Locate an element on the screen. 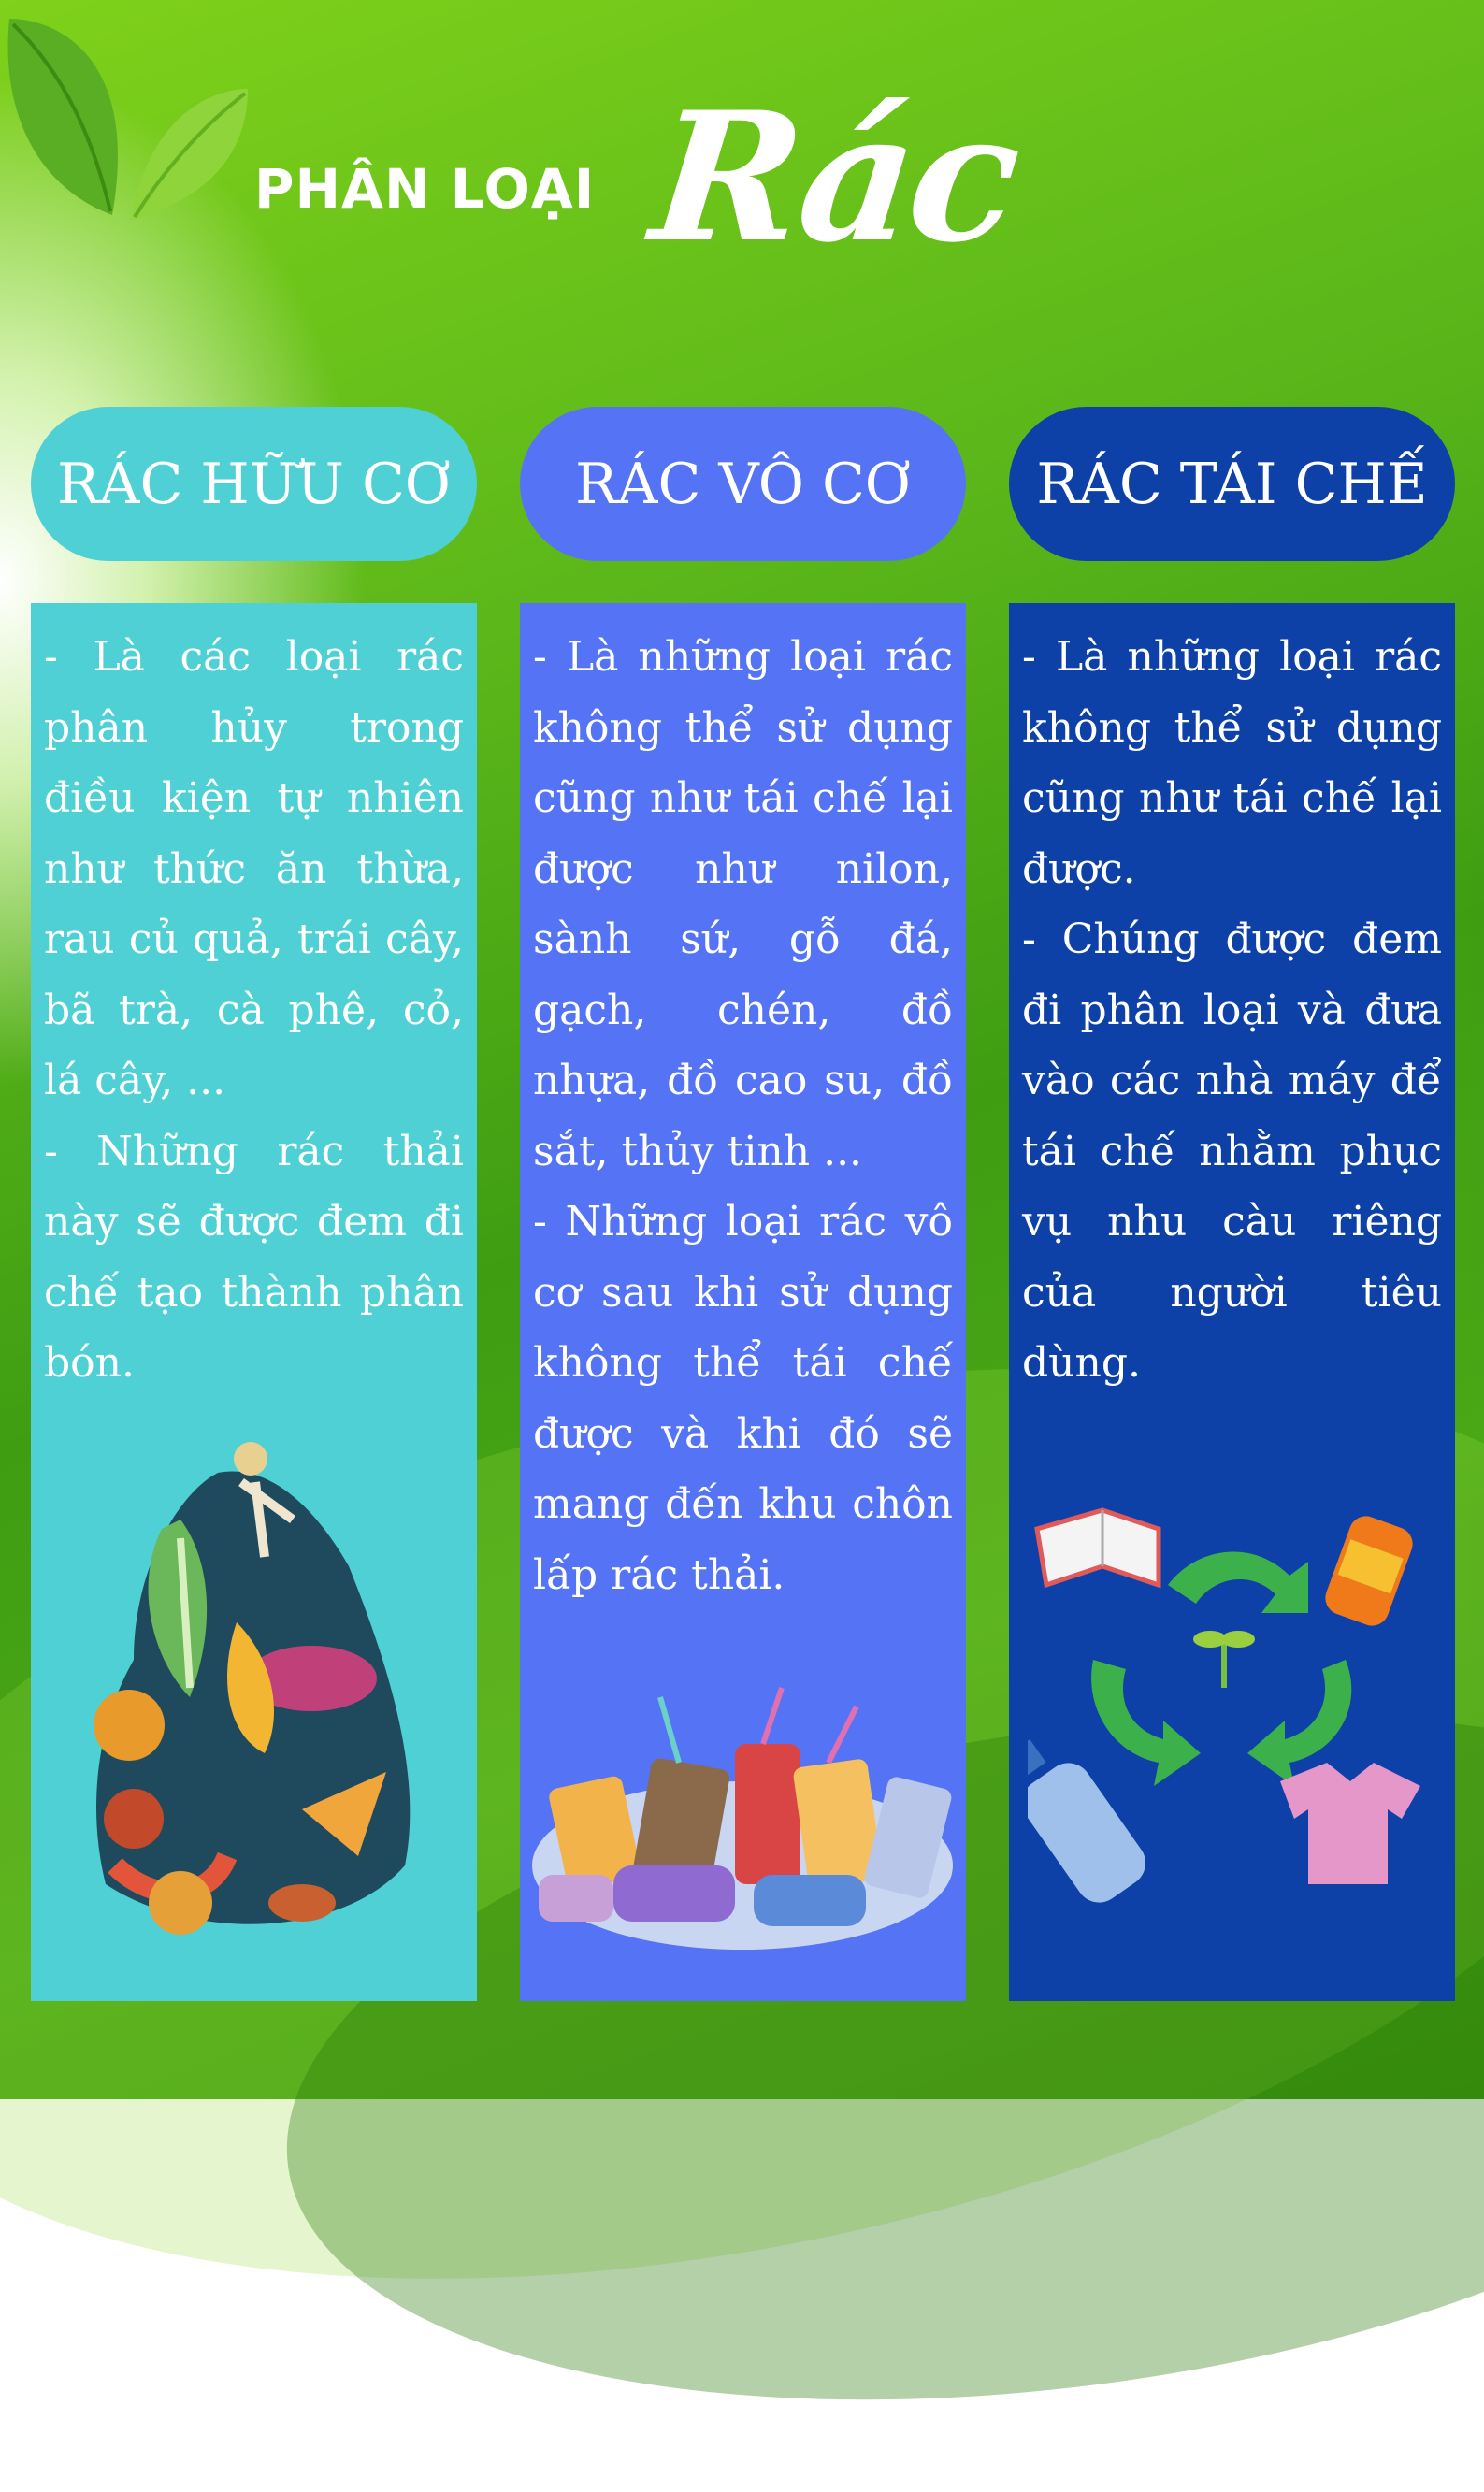 The width and height of the screenshot is (1484, 2492). heading-recycle: RÁC TÁI CHẾ is located at coordinates (1232, 484).